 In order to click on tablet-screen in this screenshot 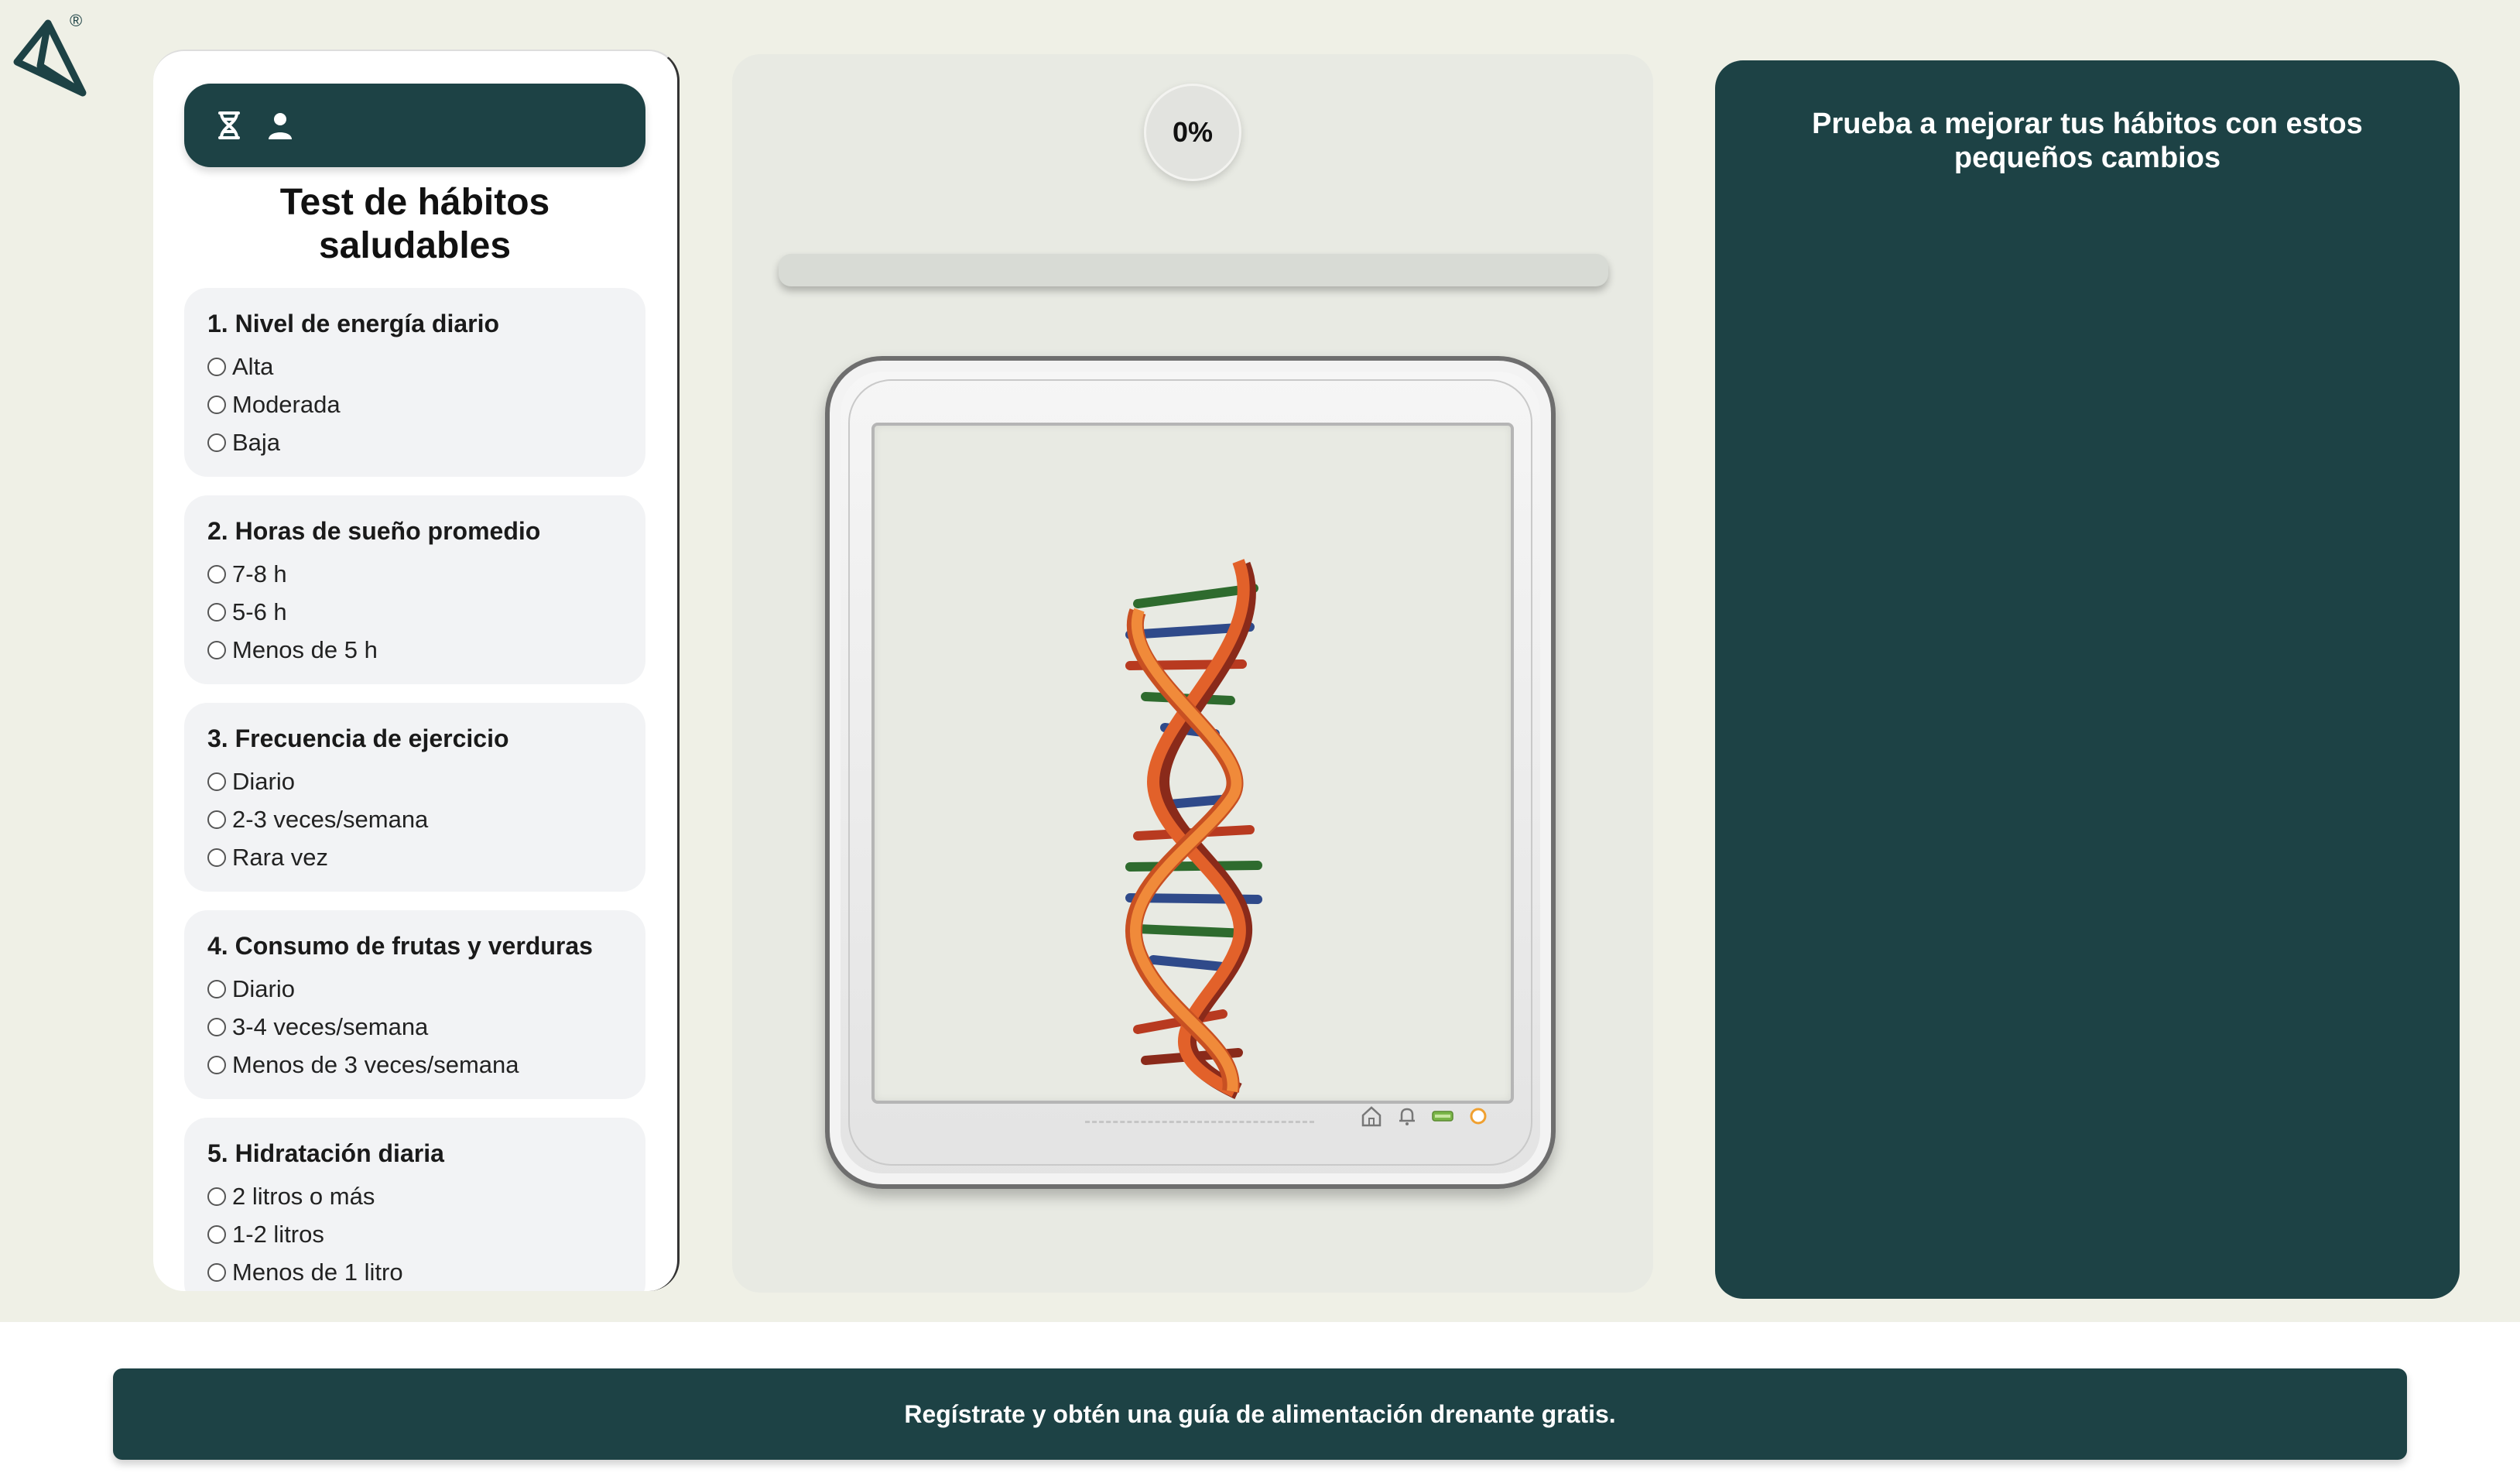, I will do `click(1193, 763)`.